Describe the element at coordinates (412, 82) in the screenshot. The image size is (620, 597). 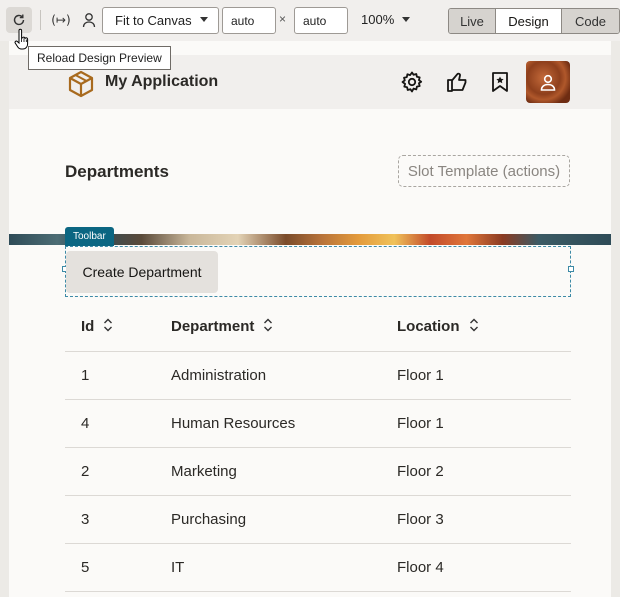
I see `gear-icon` at that location.